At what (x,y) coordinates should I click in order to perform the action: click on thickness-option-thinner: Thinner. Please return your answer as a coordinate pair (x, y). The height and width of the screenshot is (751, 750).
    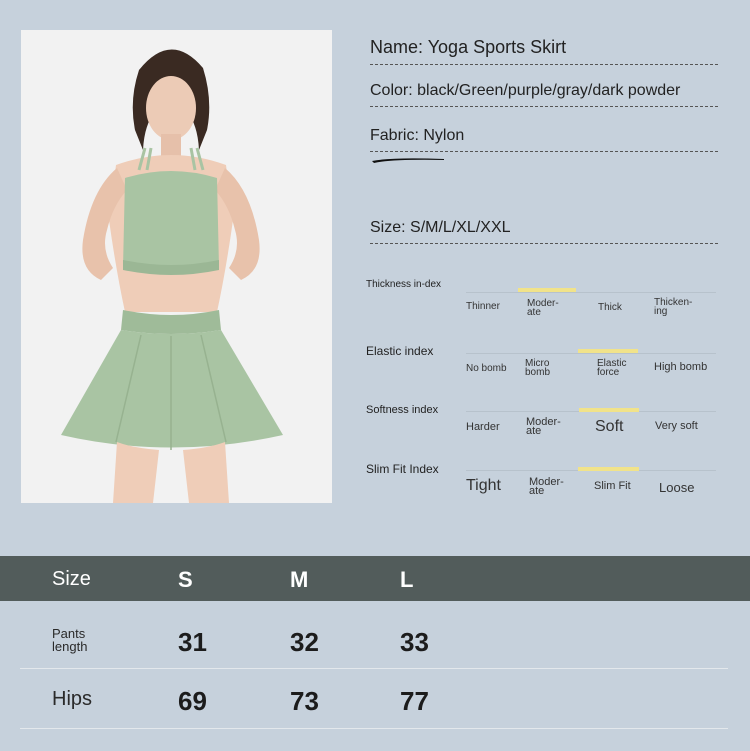
    Looking at the image, I should click on (483, 306).